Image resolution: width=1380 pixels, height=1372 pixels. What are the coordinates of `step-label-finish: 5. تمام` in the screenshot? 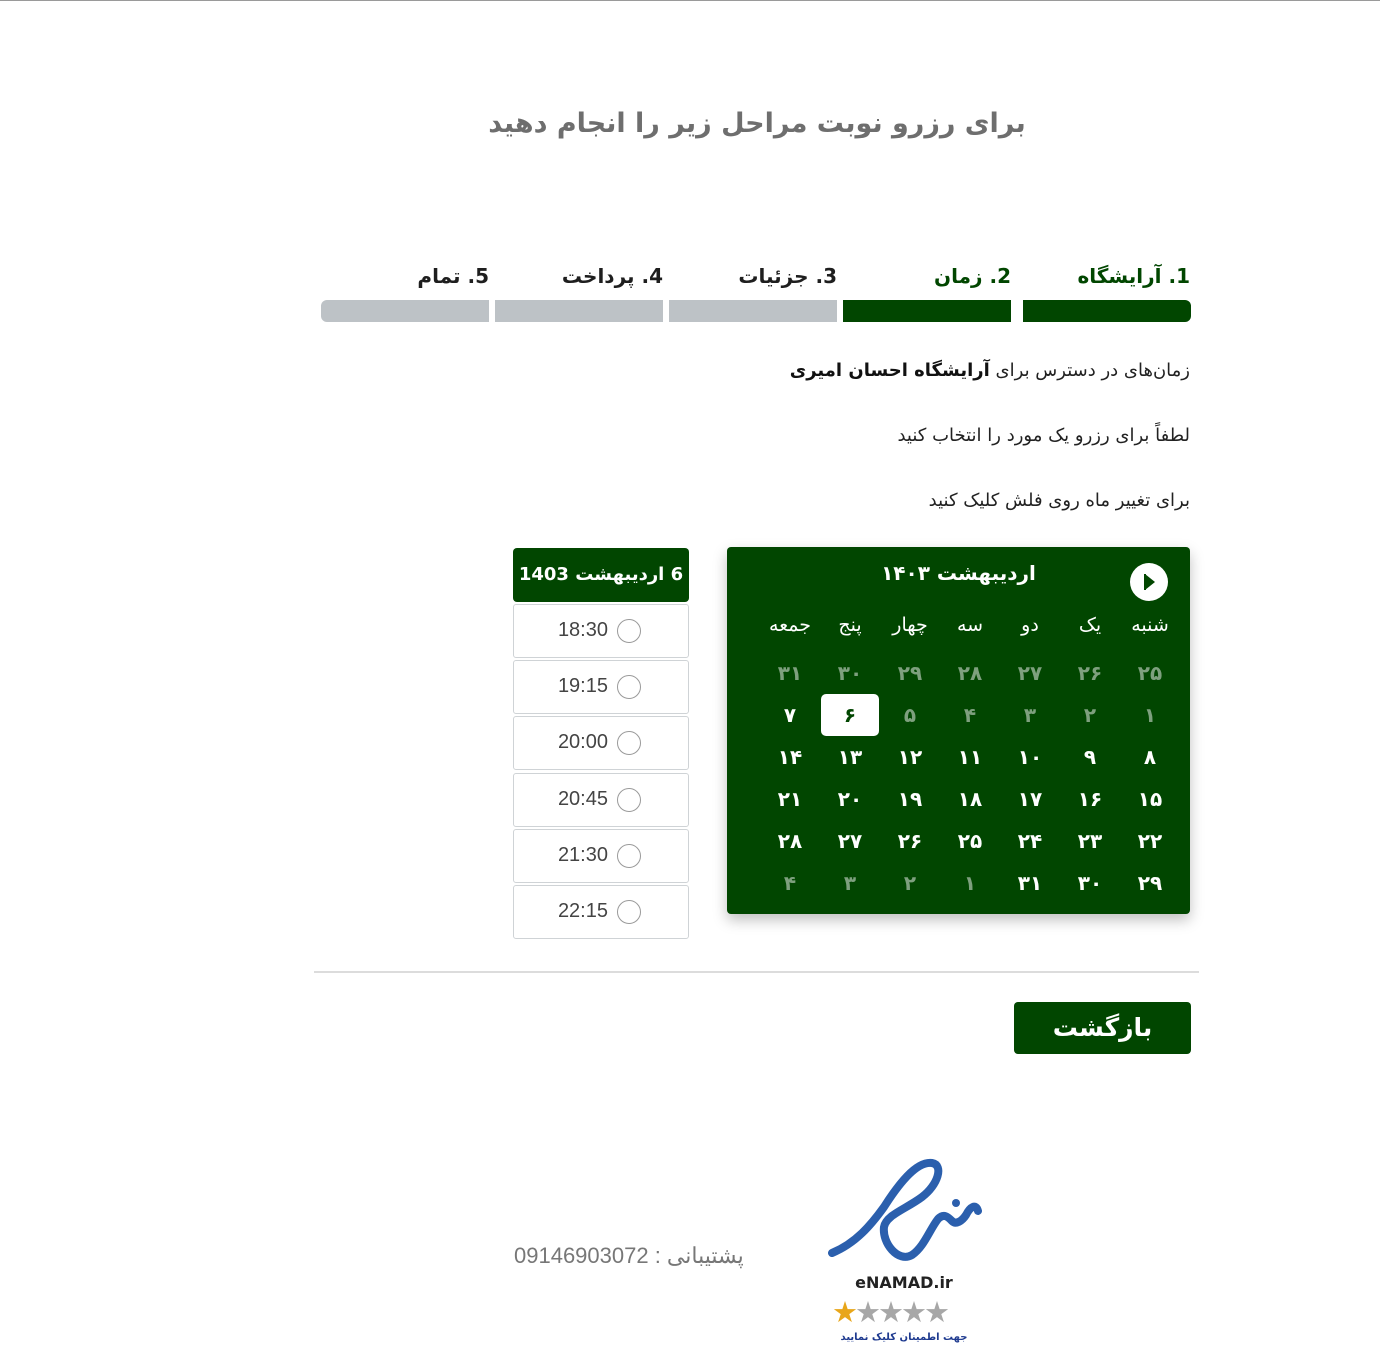 It's located at (453, 276).